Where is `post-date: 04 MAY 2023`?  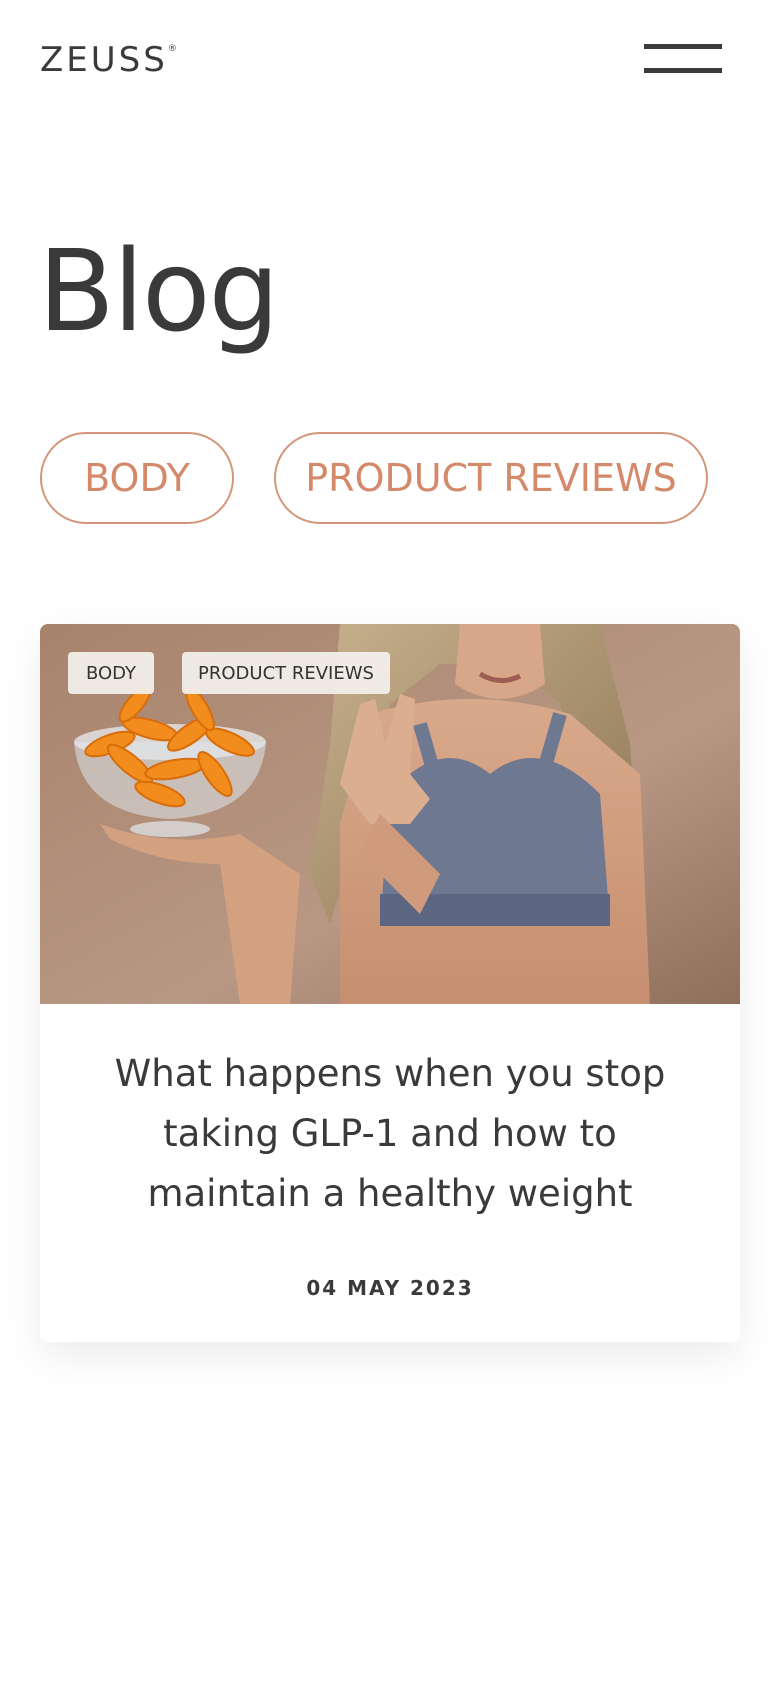
post-date: 04 MAY 2023 is located at coordinates (390, 1288).